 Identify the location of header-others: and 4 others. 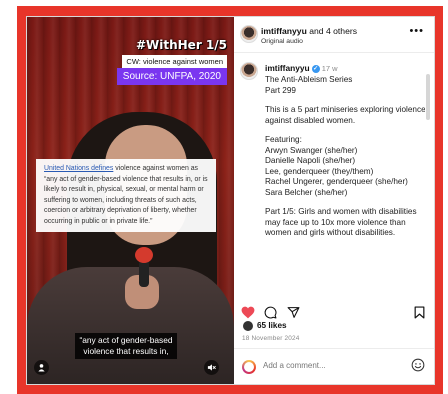
(332, 31).